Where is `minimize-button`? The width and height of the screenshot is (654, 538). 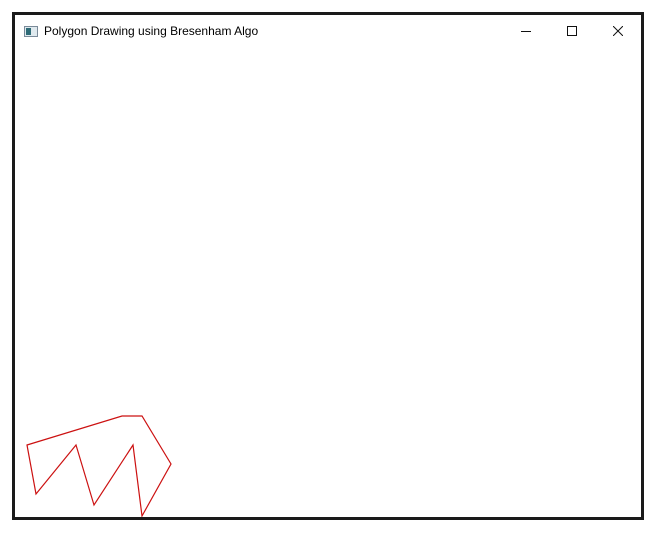 minimize-button is located at coordinates (526, 31).